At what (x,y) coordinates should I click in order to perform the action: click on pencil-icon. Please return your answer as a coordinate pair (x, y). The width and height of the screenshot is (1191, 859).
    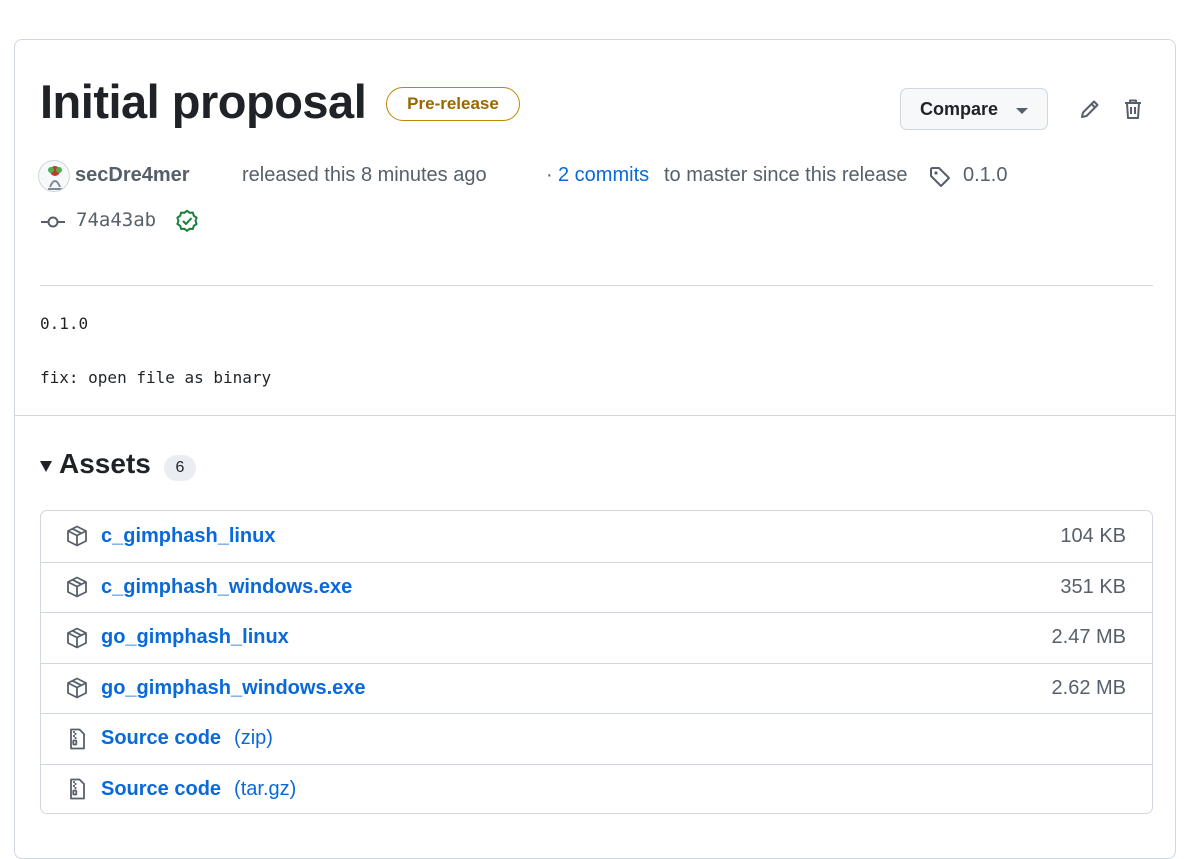
    Looking at the image, I should click on (1090, 109).